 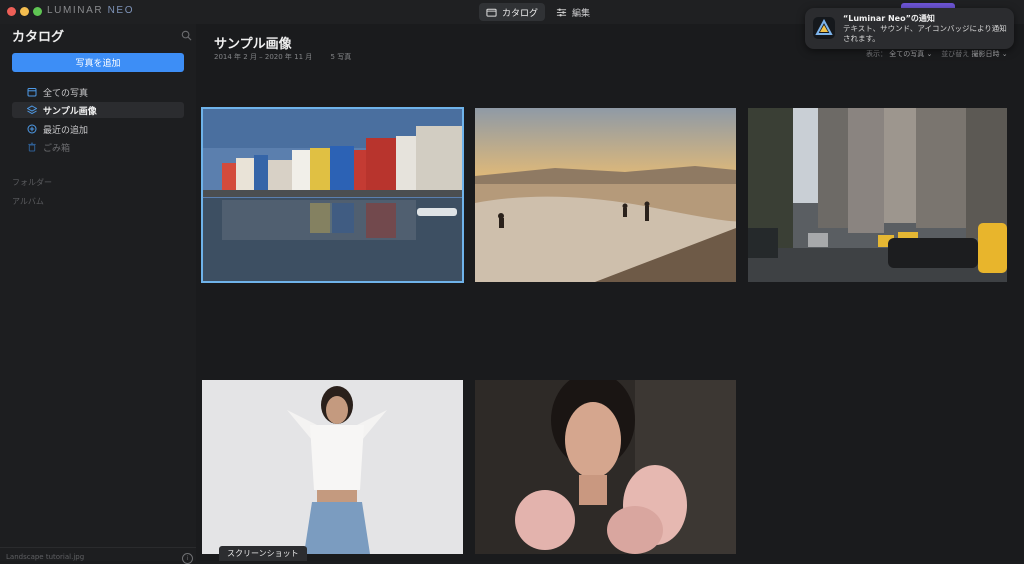 I want to click on mode-switch: カタログ 編集, so click(x=538, y=12).